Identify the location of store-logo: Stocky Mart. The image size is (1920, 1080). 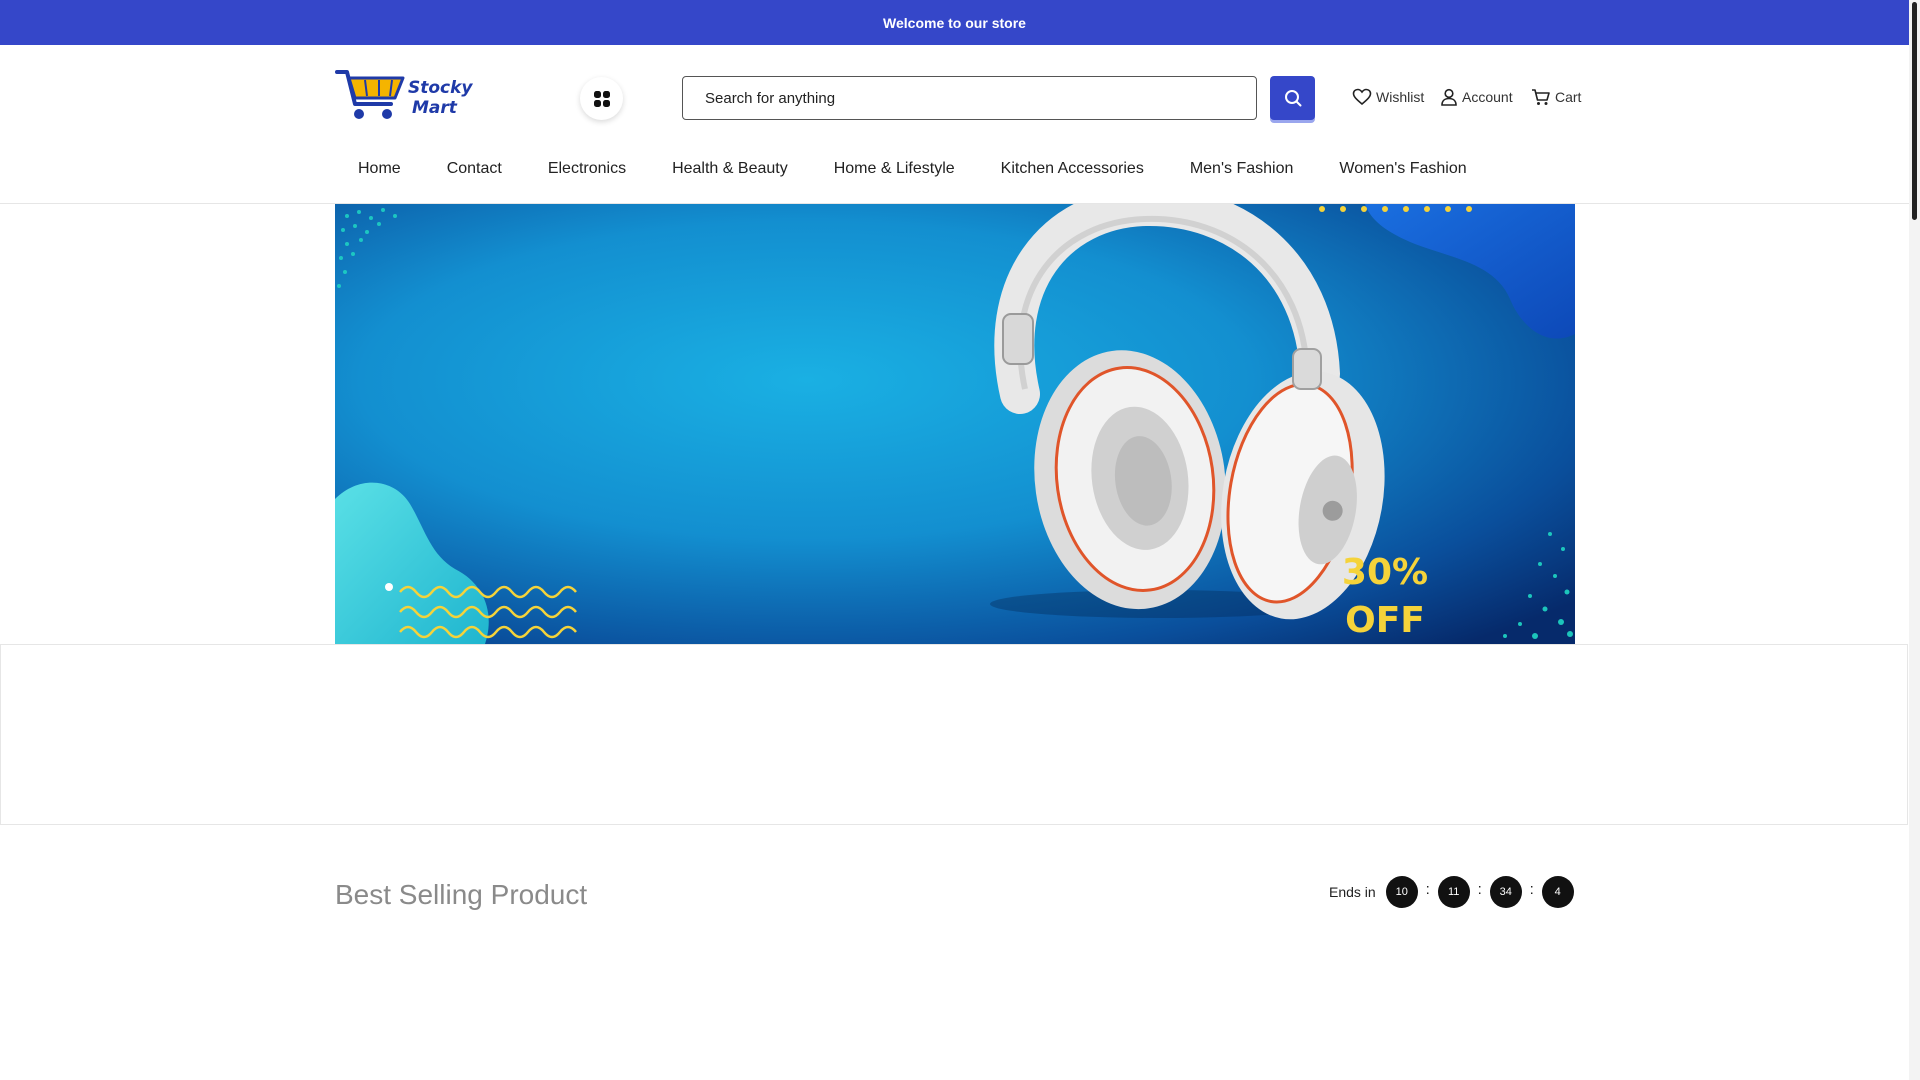
(405, 95).